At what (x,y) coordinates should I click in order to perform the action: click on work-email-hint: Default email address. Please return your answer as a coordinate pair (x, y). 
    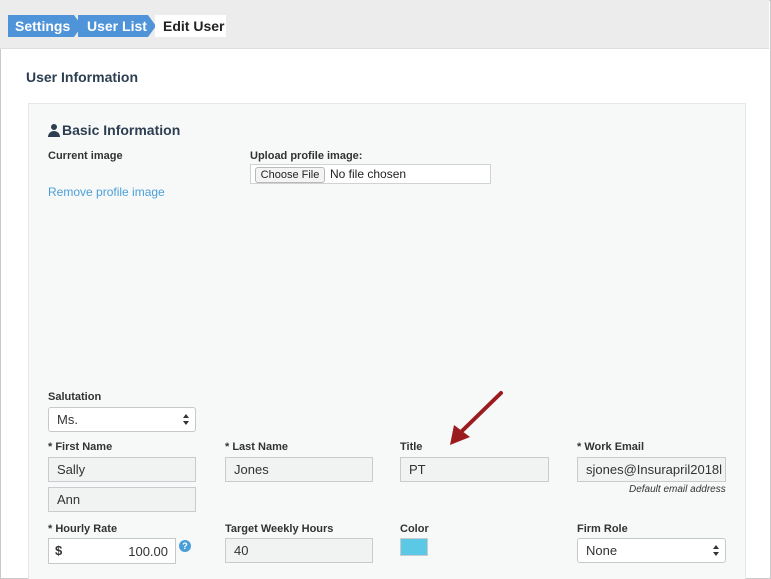
    Looking at the image, I should click on (677, 489).